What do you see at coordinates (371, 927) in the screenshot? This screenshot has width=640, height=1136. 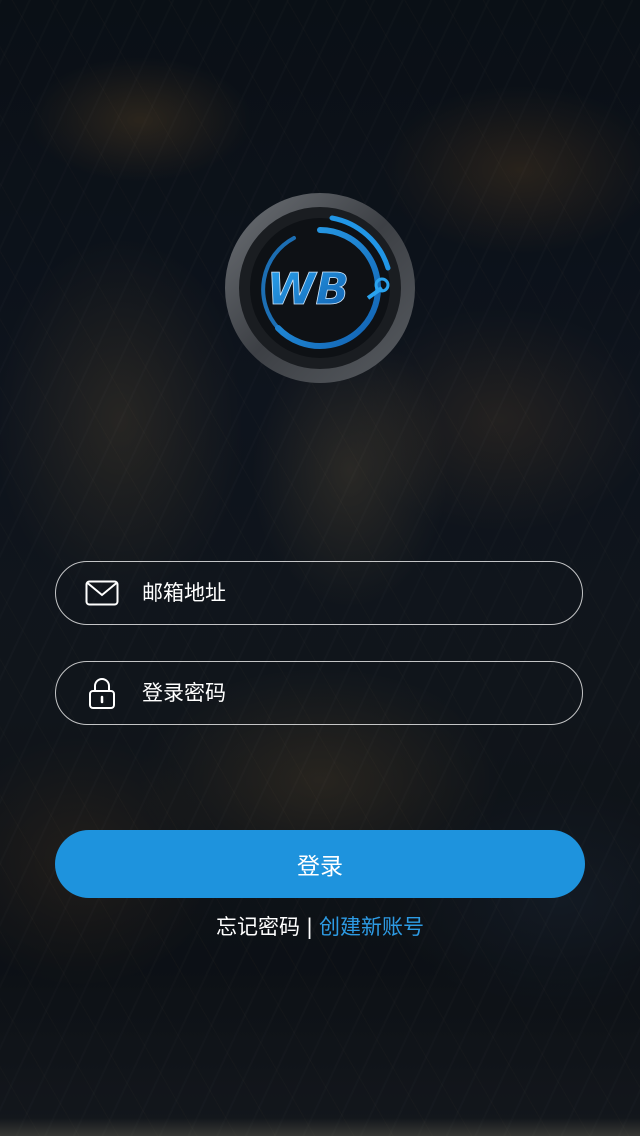 I see `create-account-link: 创建新账号` at bounding box center [371, 927].